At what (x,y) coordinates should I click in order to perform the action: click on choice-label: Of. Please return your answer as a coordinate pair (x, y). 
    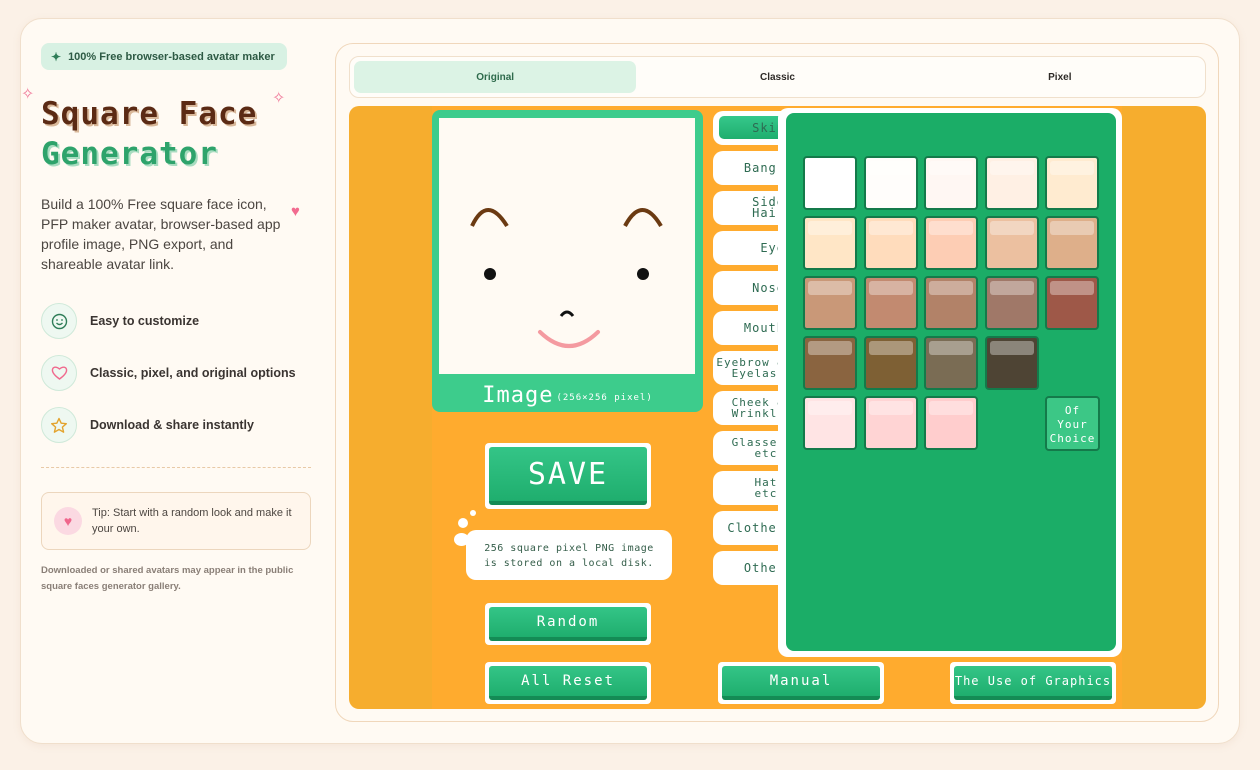
    Looking at the image, I should click on (1072, 410).